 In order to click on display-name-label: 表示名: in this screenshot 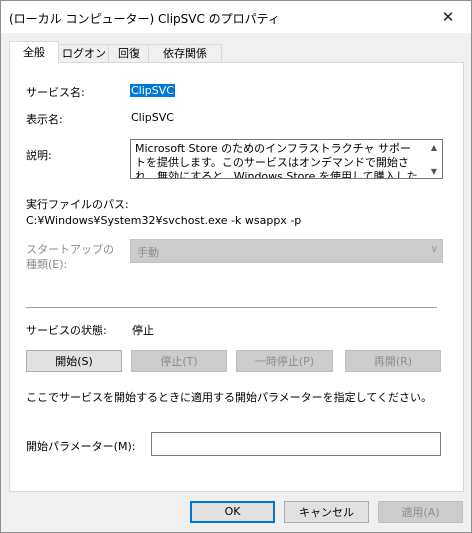, I will do `click(44, 119)`.